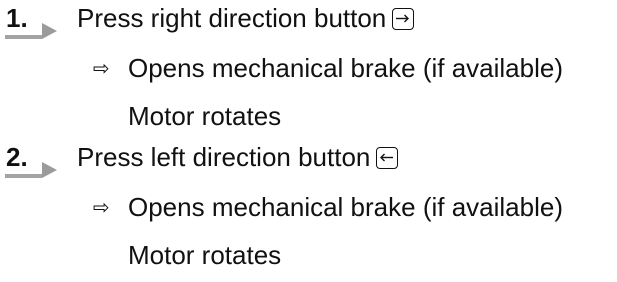  I want to click on left-arrow-key-icon, so click(387, 158).